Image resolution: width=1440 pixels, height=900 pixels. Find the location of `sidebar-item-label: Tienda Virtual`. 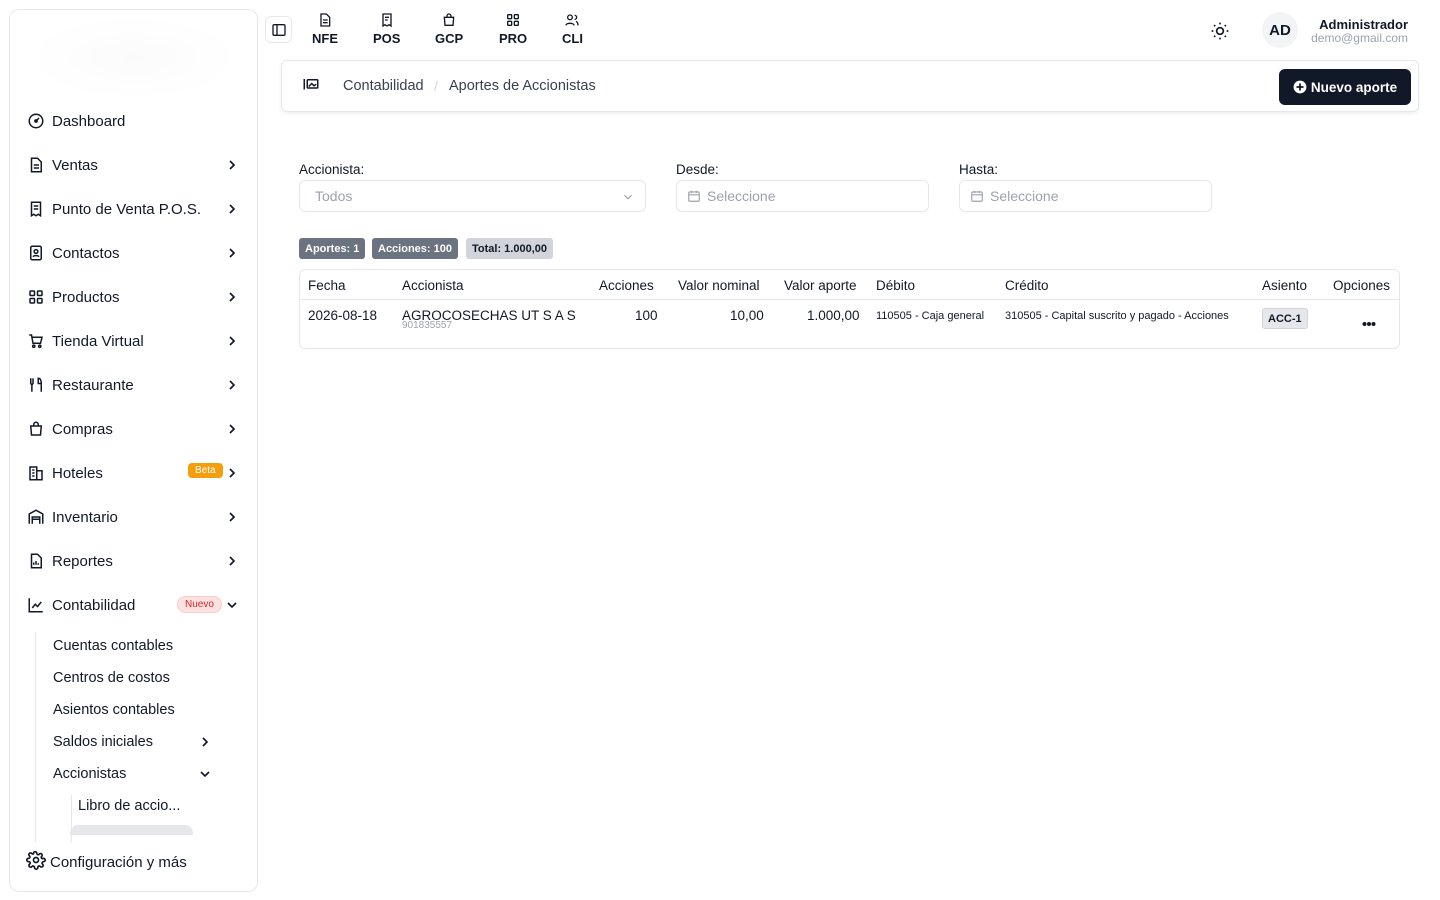

sidebar-item-label: Tienda Virtual is located at coordinates (98, 341).